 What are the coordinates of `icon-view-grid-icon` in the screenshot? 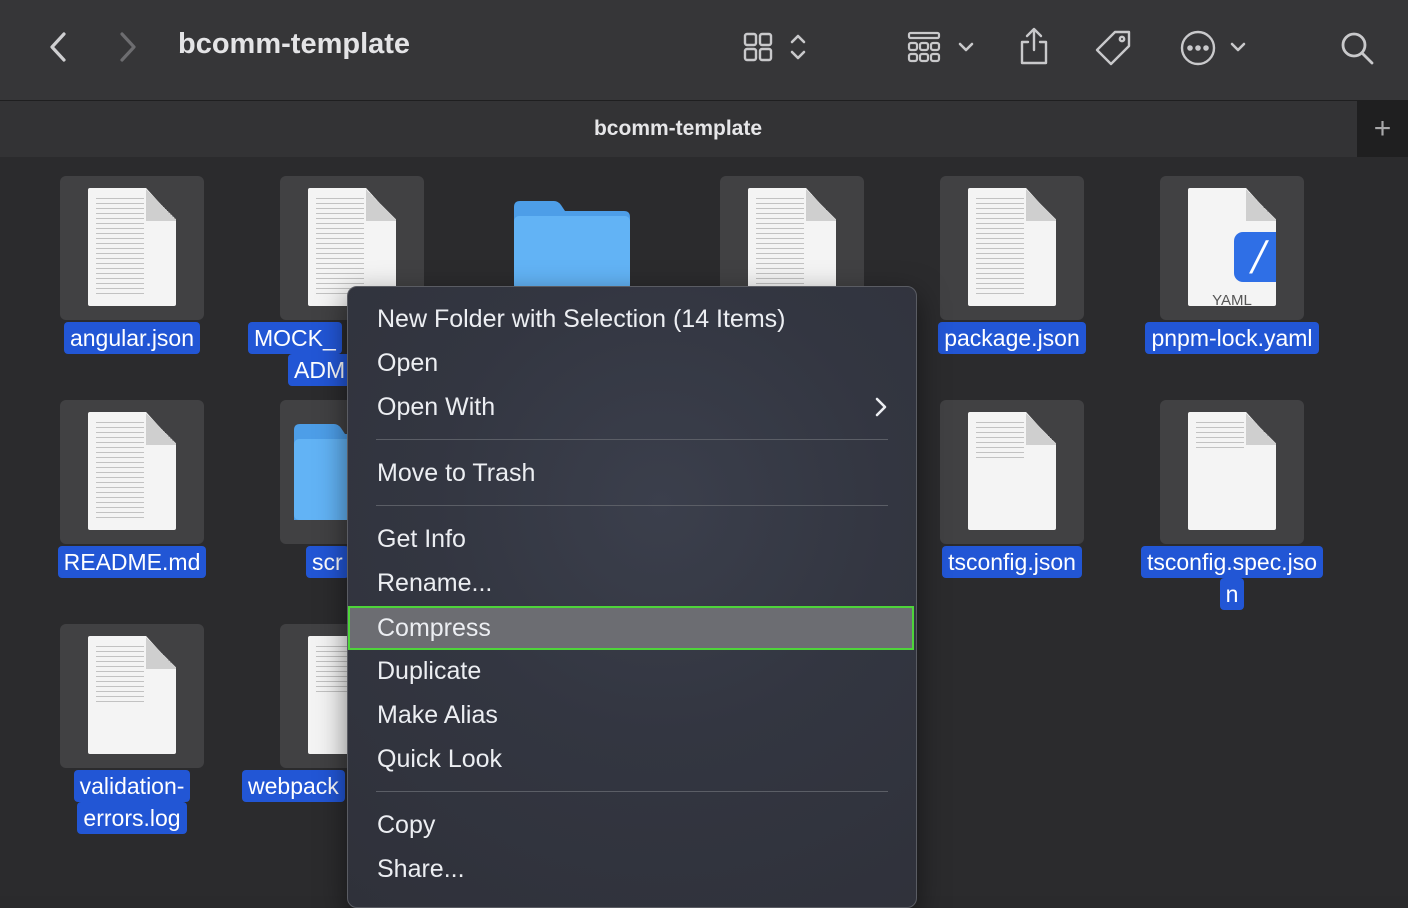 It's located at (758, 47).